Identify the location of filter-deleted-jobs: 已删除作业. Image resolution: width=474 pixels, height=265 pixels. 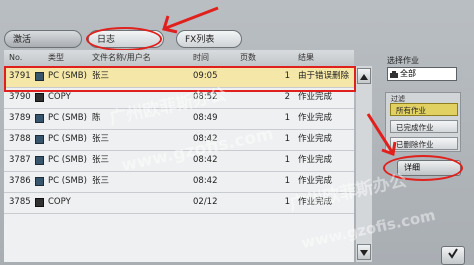
(424, 143).